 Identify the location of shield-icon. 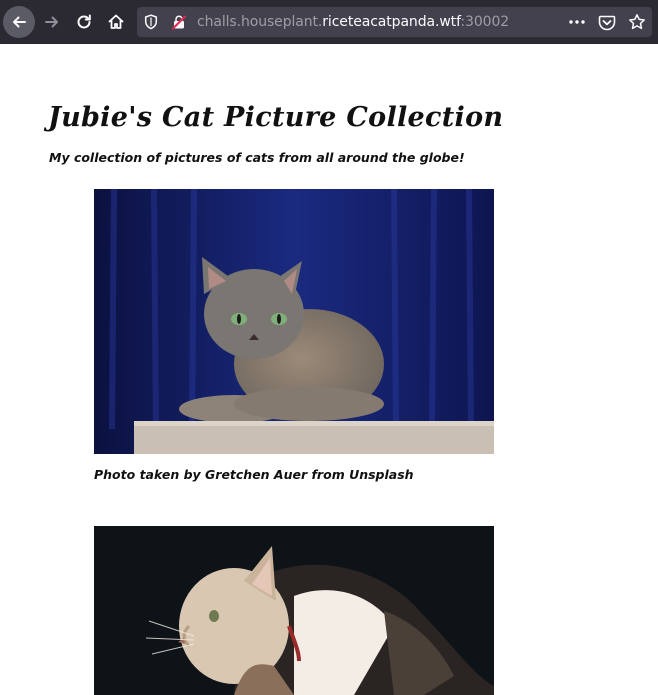
(151, 24).